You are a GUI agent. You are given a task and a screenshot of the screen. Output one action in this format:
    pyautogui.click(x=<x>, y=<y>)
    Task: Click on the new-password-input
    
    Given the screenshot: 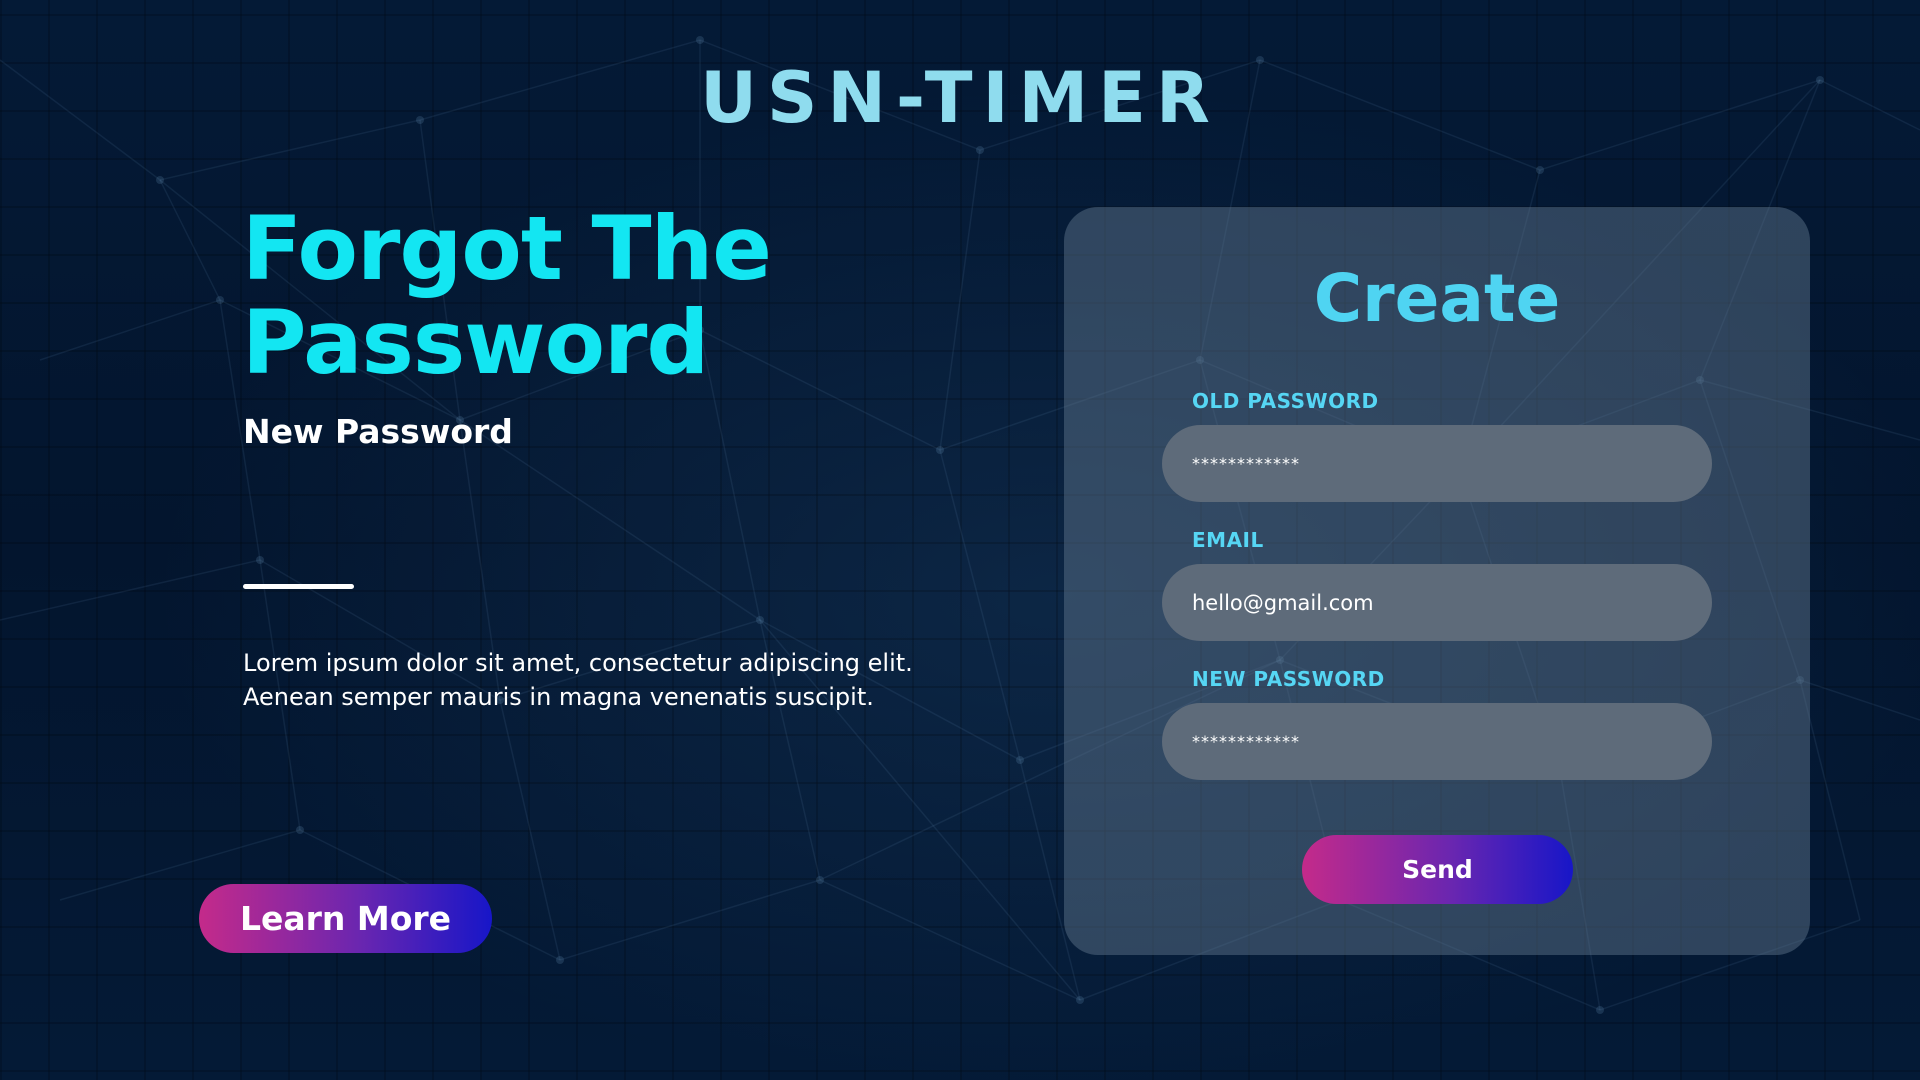 What is the action you would take?
    pyautogui.click(x=1437, y=741)
    